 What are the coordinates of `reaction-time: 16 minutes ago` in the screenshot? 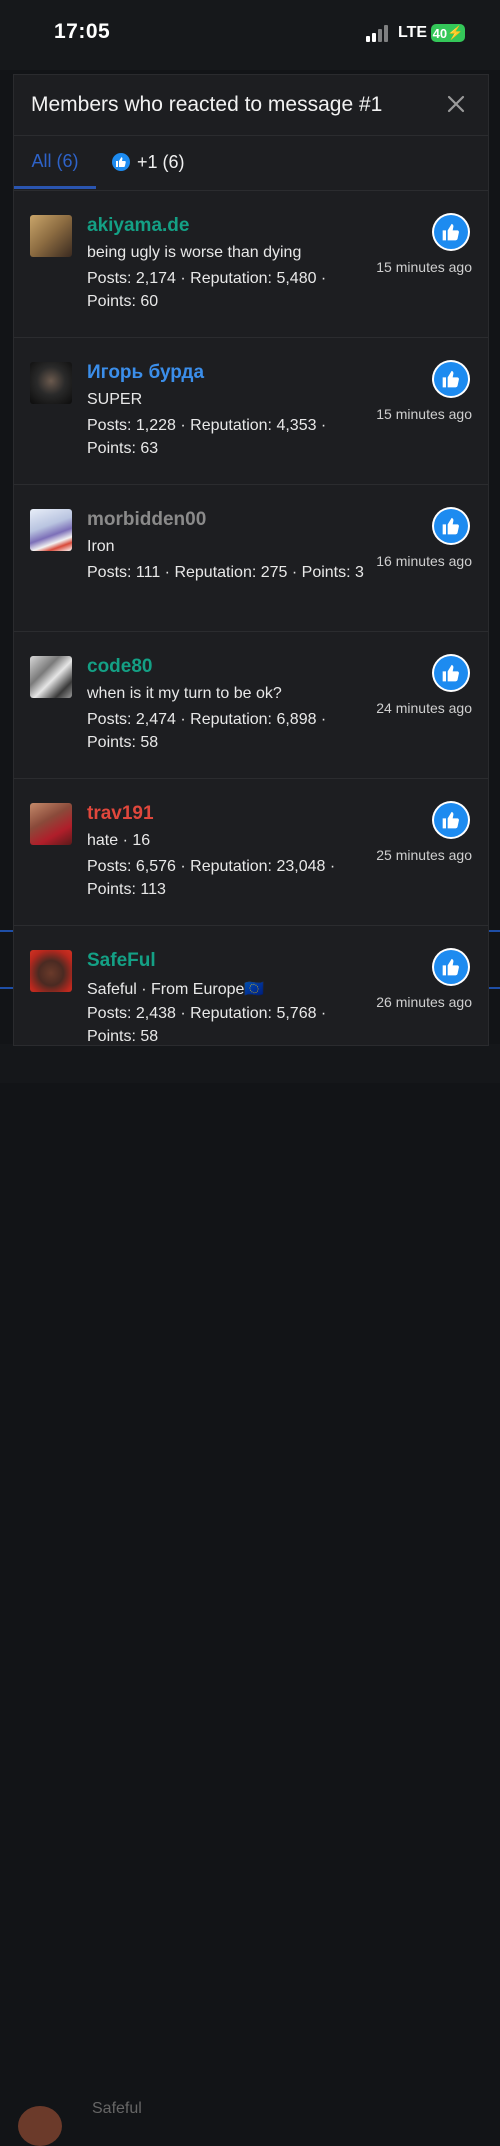 It's located at (424, 561).